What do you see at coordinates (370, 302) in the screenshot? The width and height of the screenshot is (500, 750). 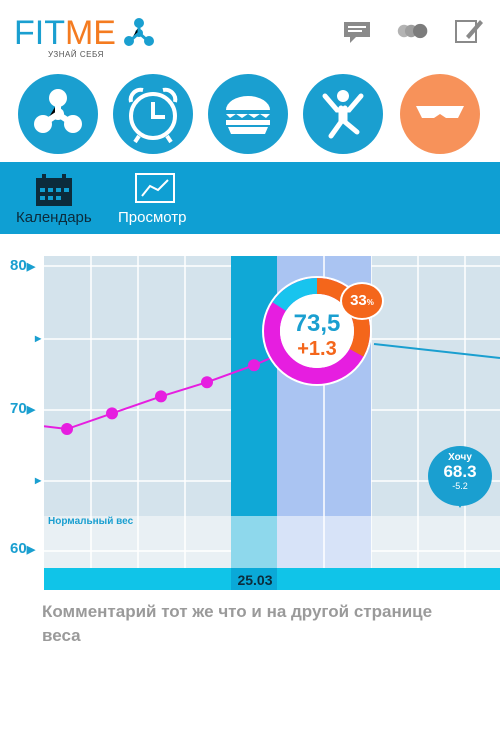 I see `percent-sign: %` at bounding box center [370, 302].